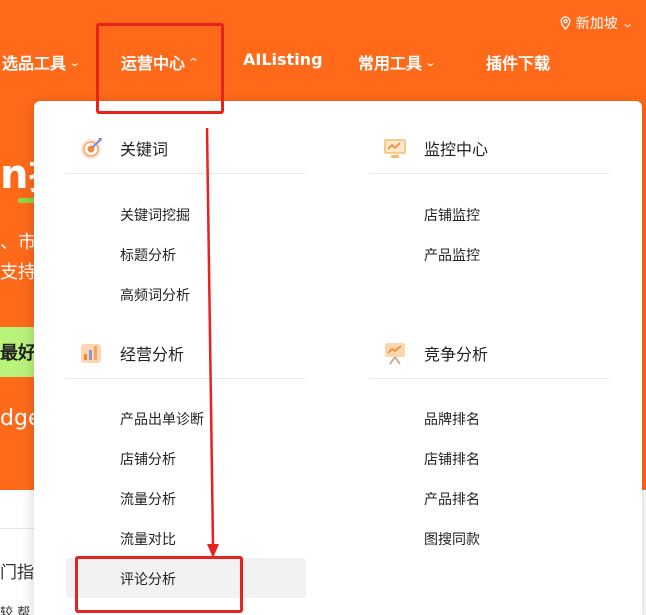  Describe the element at coordinates (565, 23) in the screenshot. I see `location-pin-icon` at that location.